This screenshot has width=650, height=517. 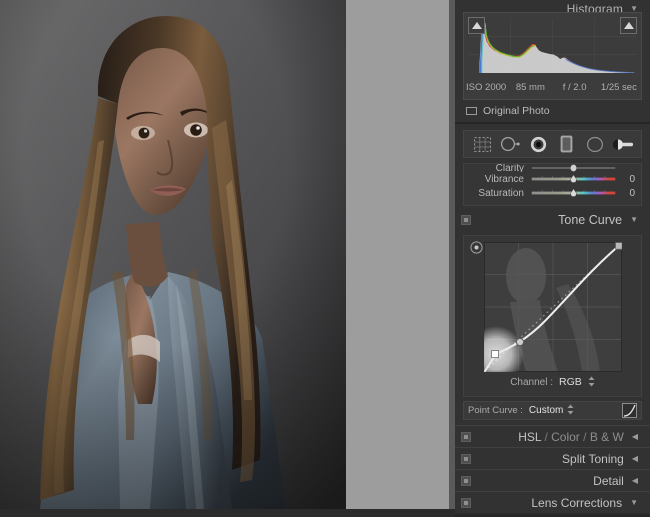 I want to click on tone-curve-panel: Channel : RGB, so click(x=552, y=316).